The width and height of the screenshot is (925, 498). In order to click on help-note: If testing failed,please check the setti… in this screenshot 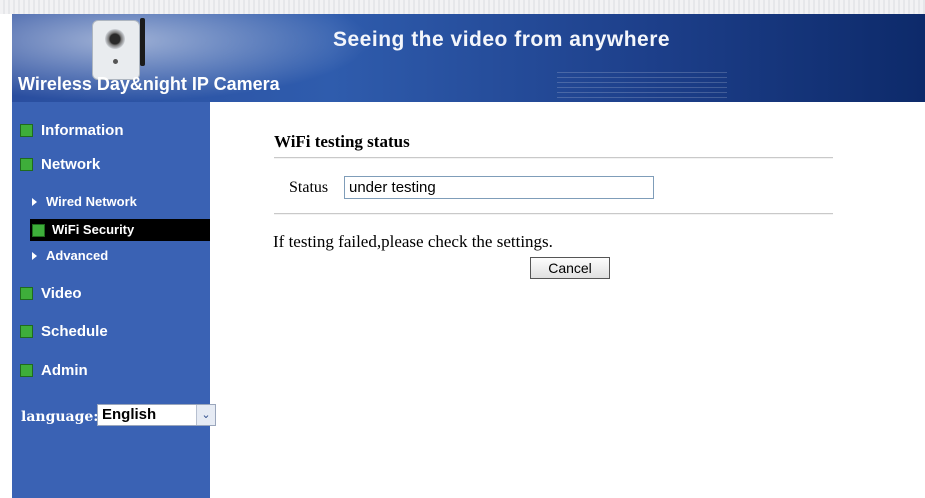, I will do `click(413, 241)`.